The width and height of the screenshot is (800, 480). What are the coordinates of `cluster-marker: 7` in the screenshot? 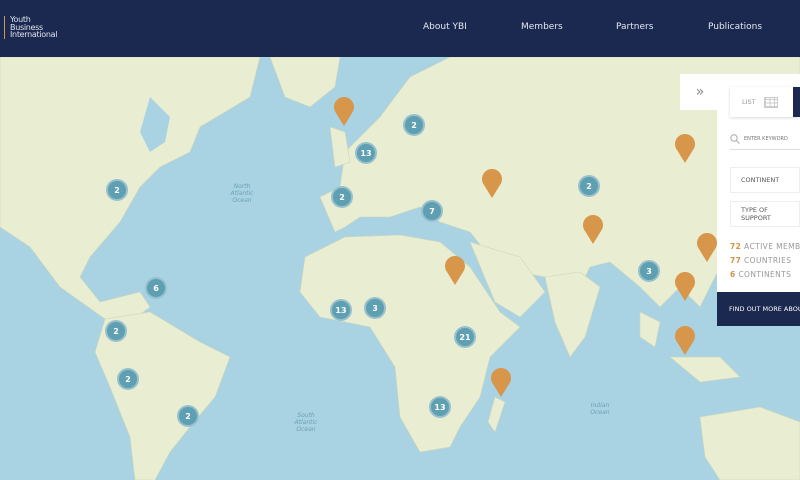 It's located at (432, 211).